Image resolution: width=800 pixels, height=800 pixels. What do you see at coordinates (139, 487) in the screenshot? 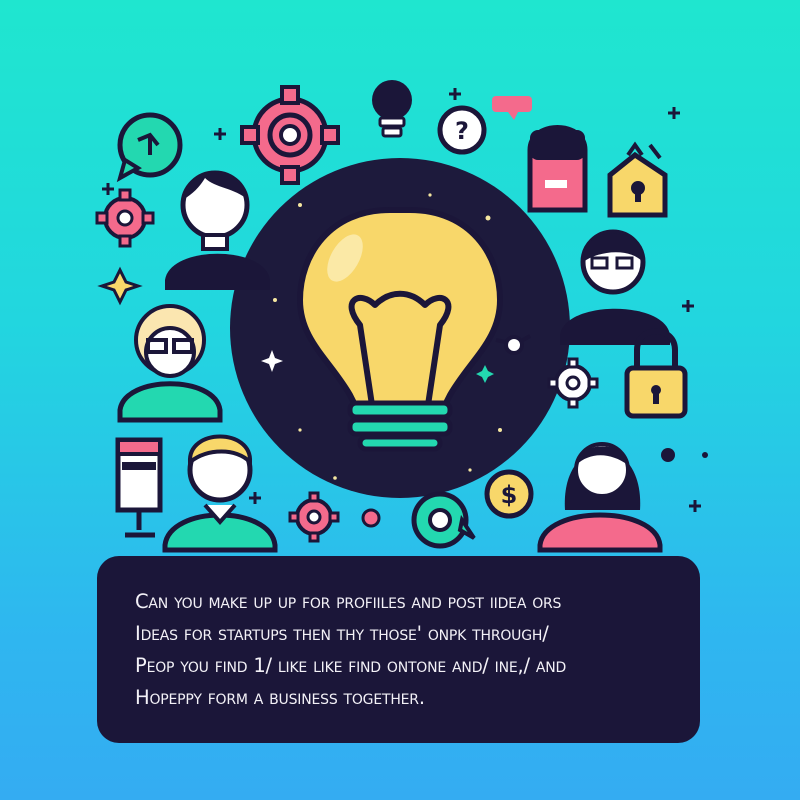
I see `cup-icon` at bounding box center [139, 487].